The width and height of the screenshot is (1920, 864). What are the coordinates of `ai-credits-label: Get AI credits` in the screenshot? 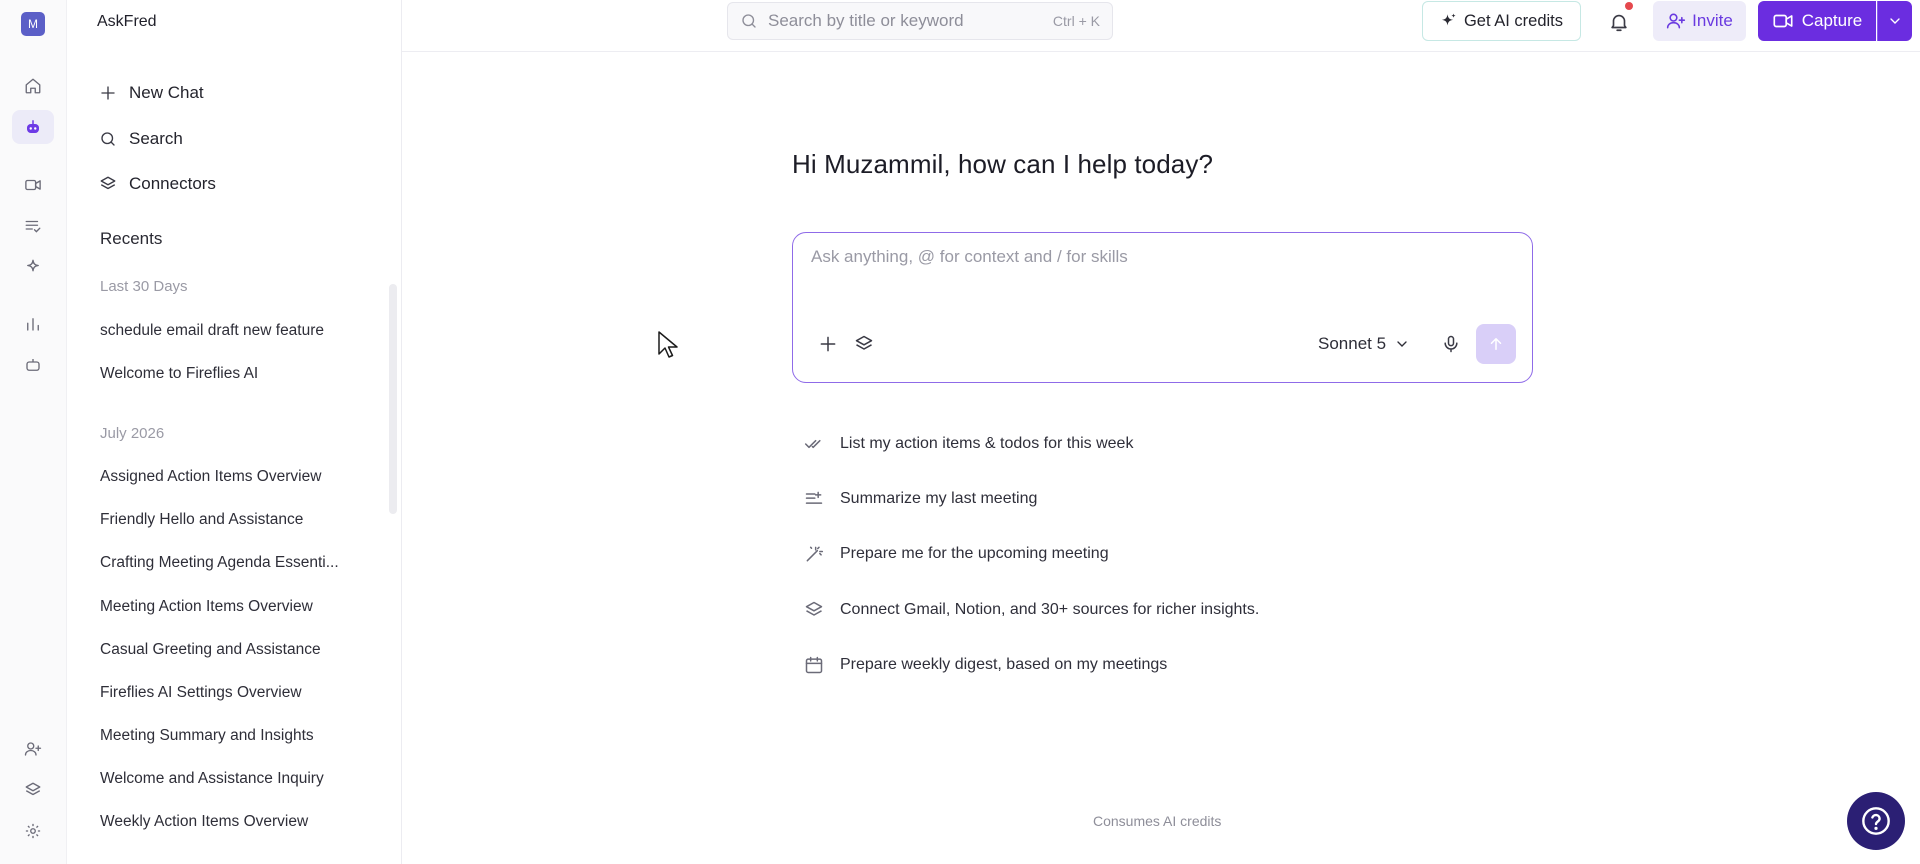 It's located at (1513, 20).